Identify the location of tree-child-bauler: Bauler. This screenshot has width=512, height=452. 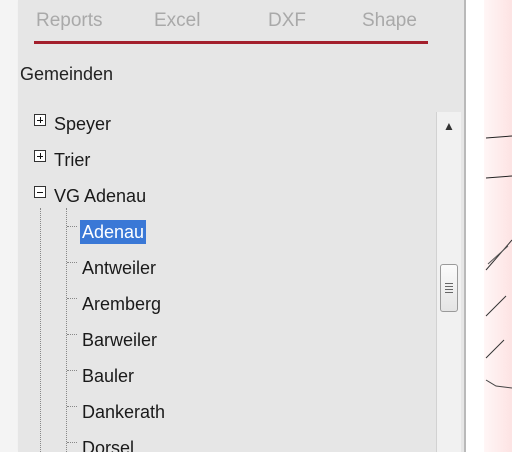
(108, 376).